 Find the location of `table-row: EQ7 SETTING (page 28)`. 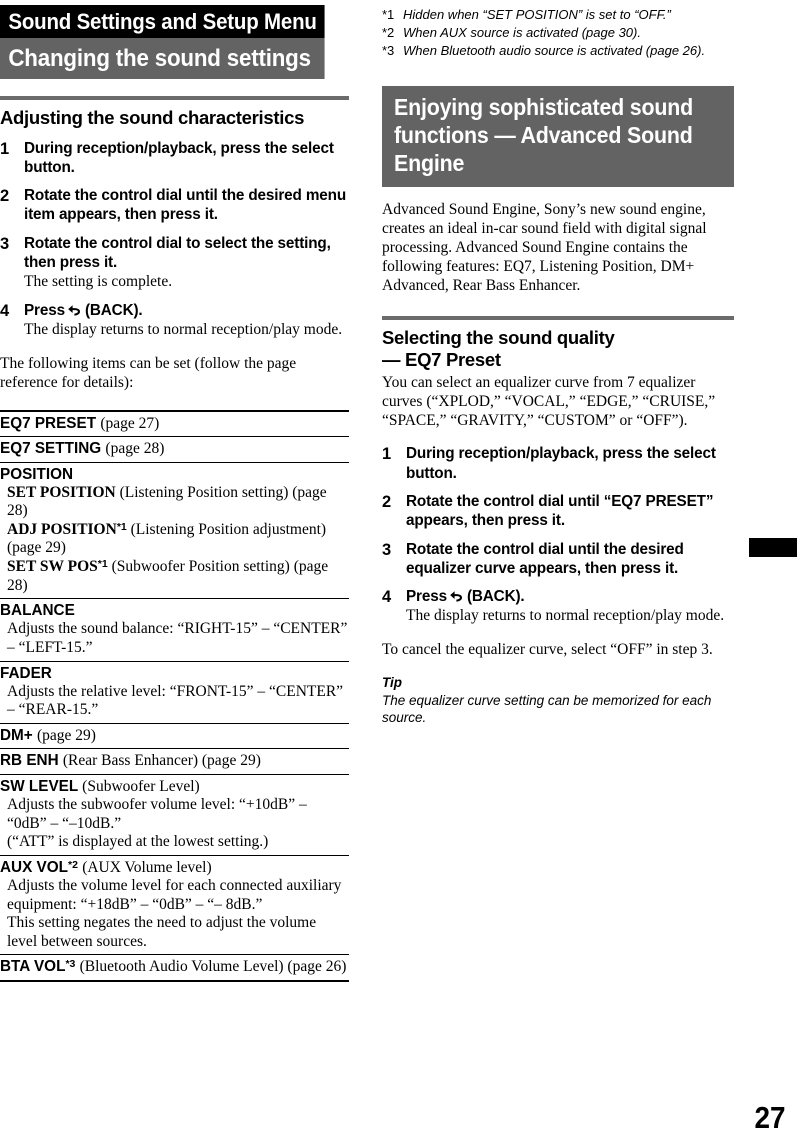

table-row: EQ7 SETTING (page 28) is located at coordinates (174, 450).